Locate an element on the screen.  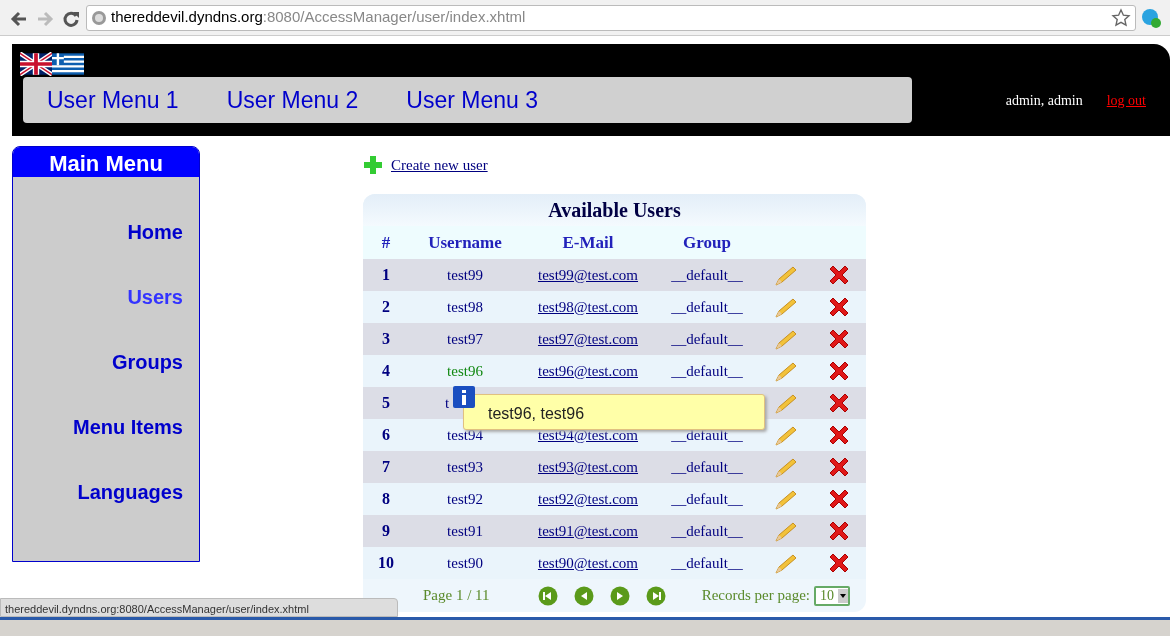
row-number: 1 is located at coordinates (386, 275).